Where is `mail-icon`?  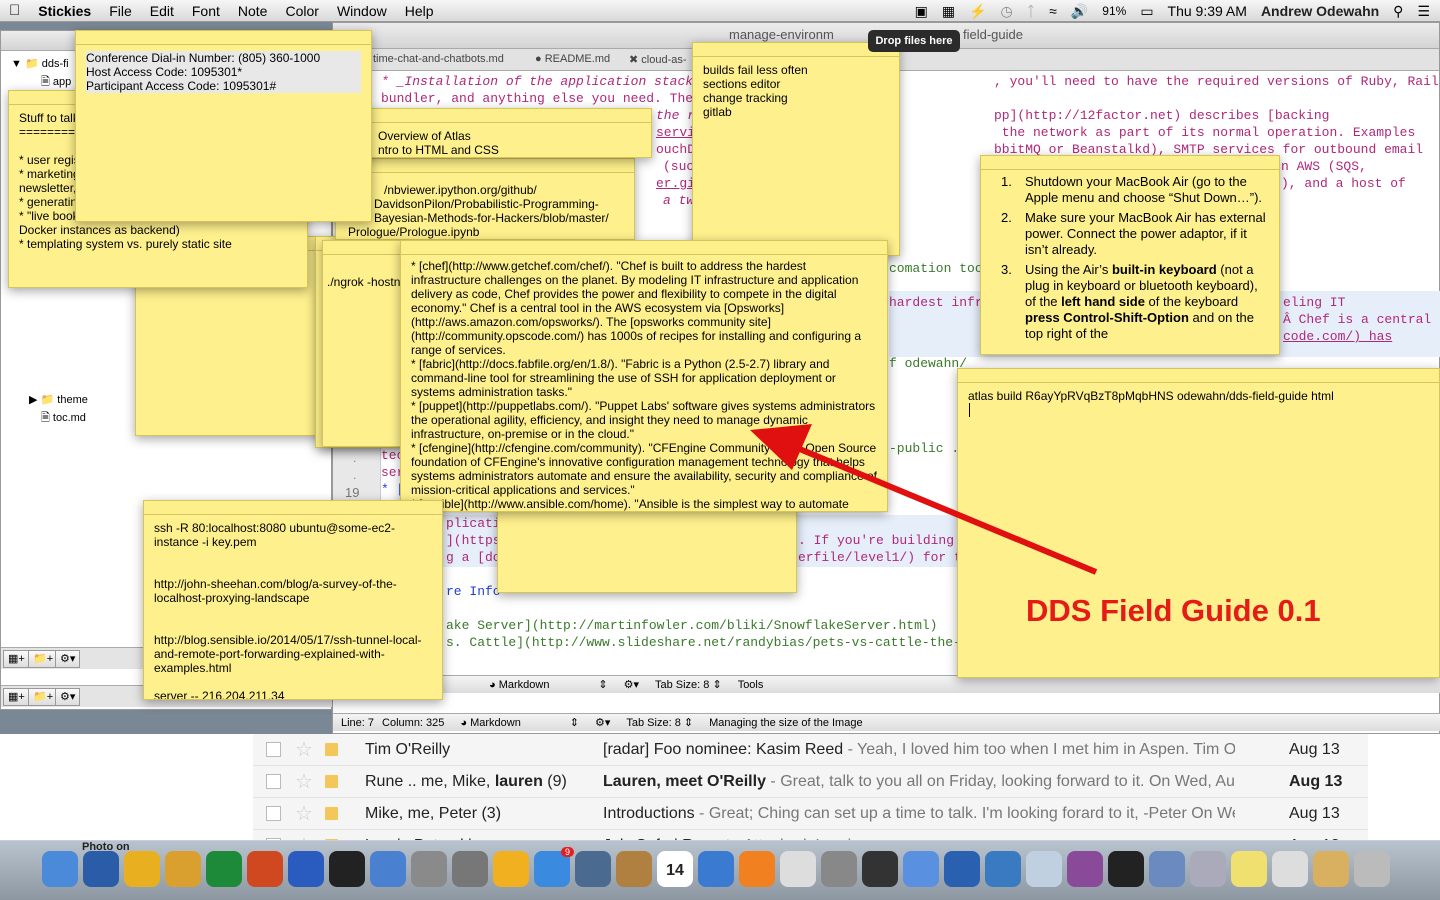 mail-icon is located at coordinates (634, 869).